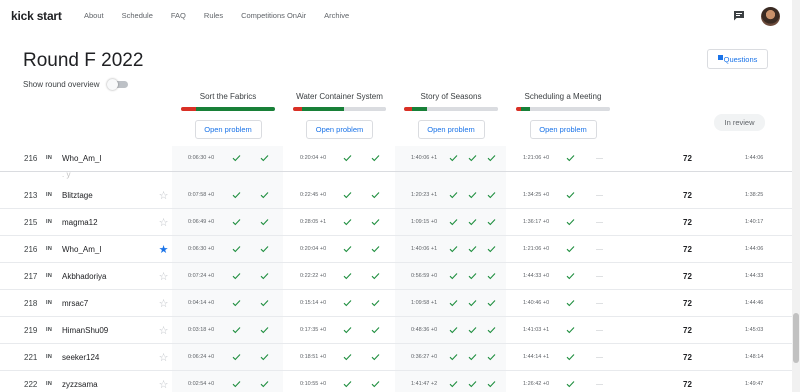 This screenshot has height=392, width=800. I want to click on solve-time: 1:26:42 +0, so click(536, 384).